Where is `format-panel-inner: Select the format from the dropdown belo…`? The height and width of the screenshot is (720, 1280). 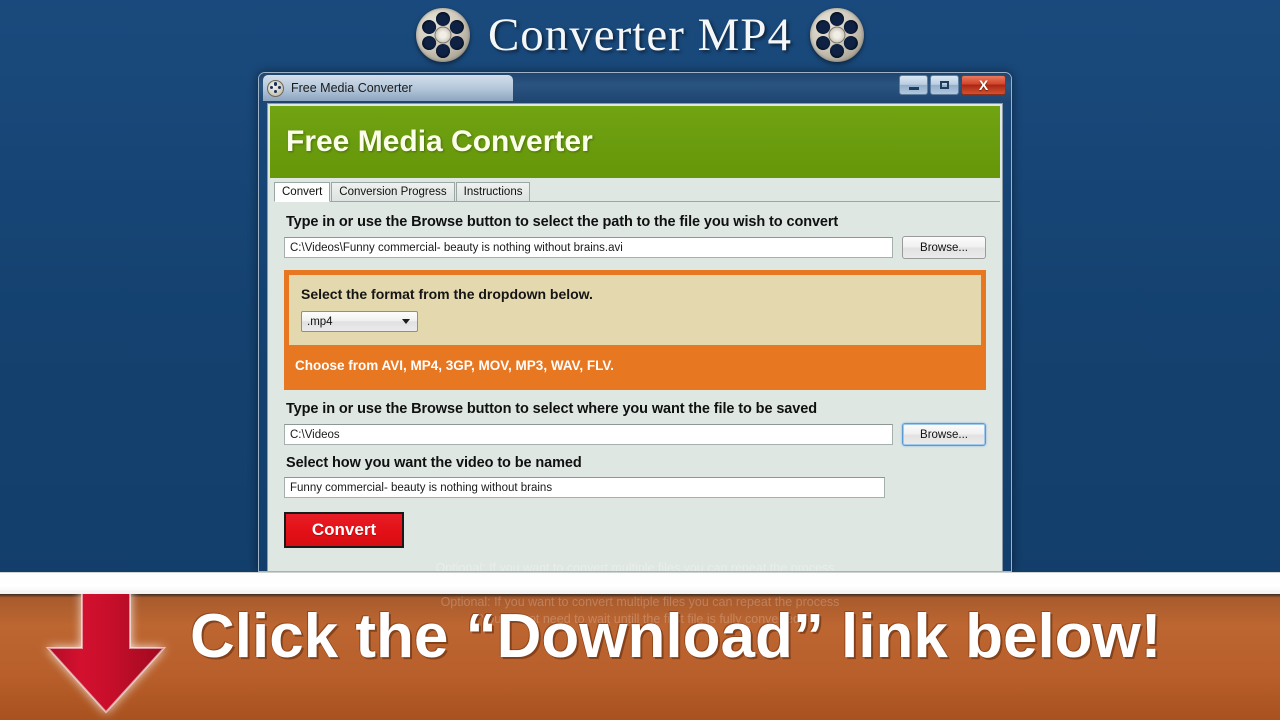
format-panel-inner: Select the format from the dropdown belo… is located at coordinates (635, 310).